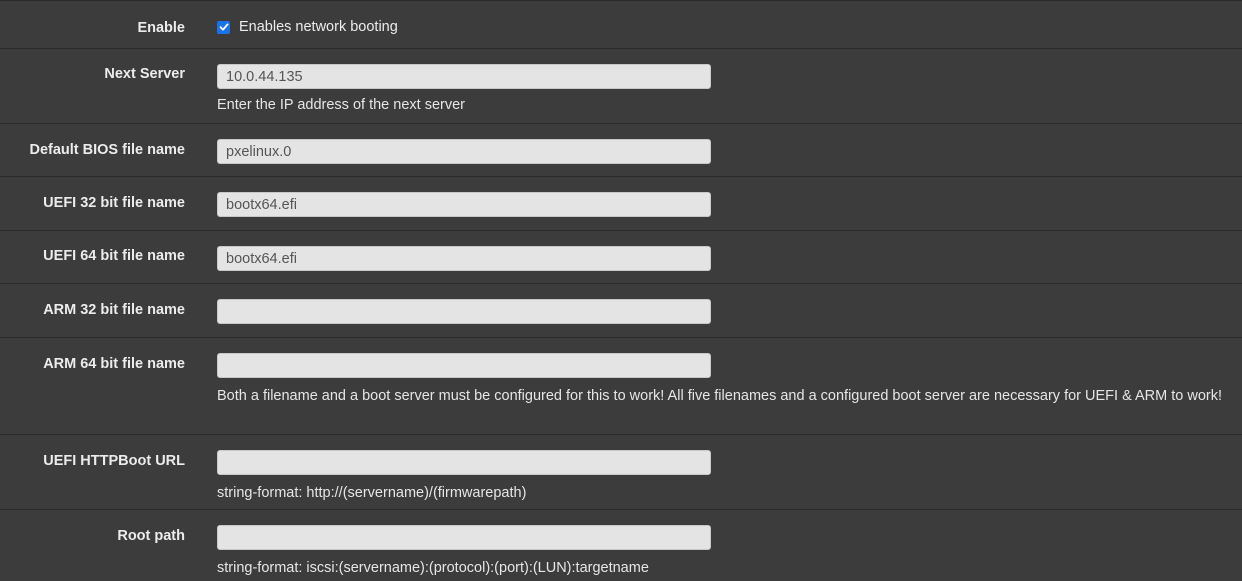  Describe the element at coordinates (161, 28) in the screenshot. I see `enable-label: Enable` at that location.